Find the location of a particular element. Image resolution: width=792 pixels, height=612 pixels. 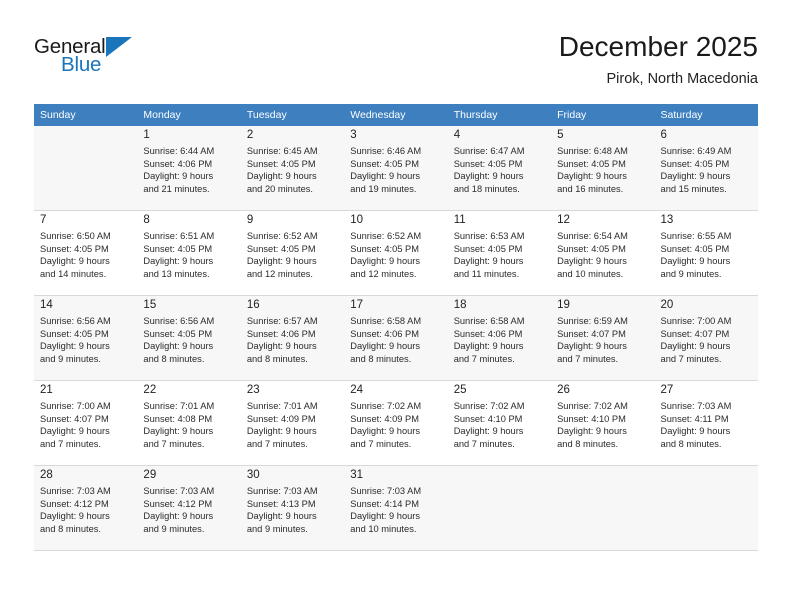

daylight-text-line2: and 19 minutes. is located at coordinates (383, 188).